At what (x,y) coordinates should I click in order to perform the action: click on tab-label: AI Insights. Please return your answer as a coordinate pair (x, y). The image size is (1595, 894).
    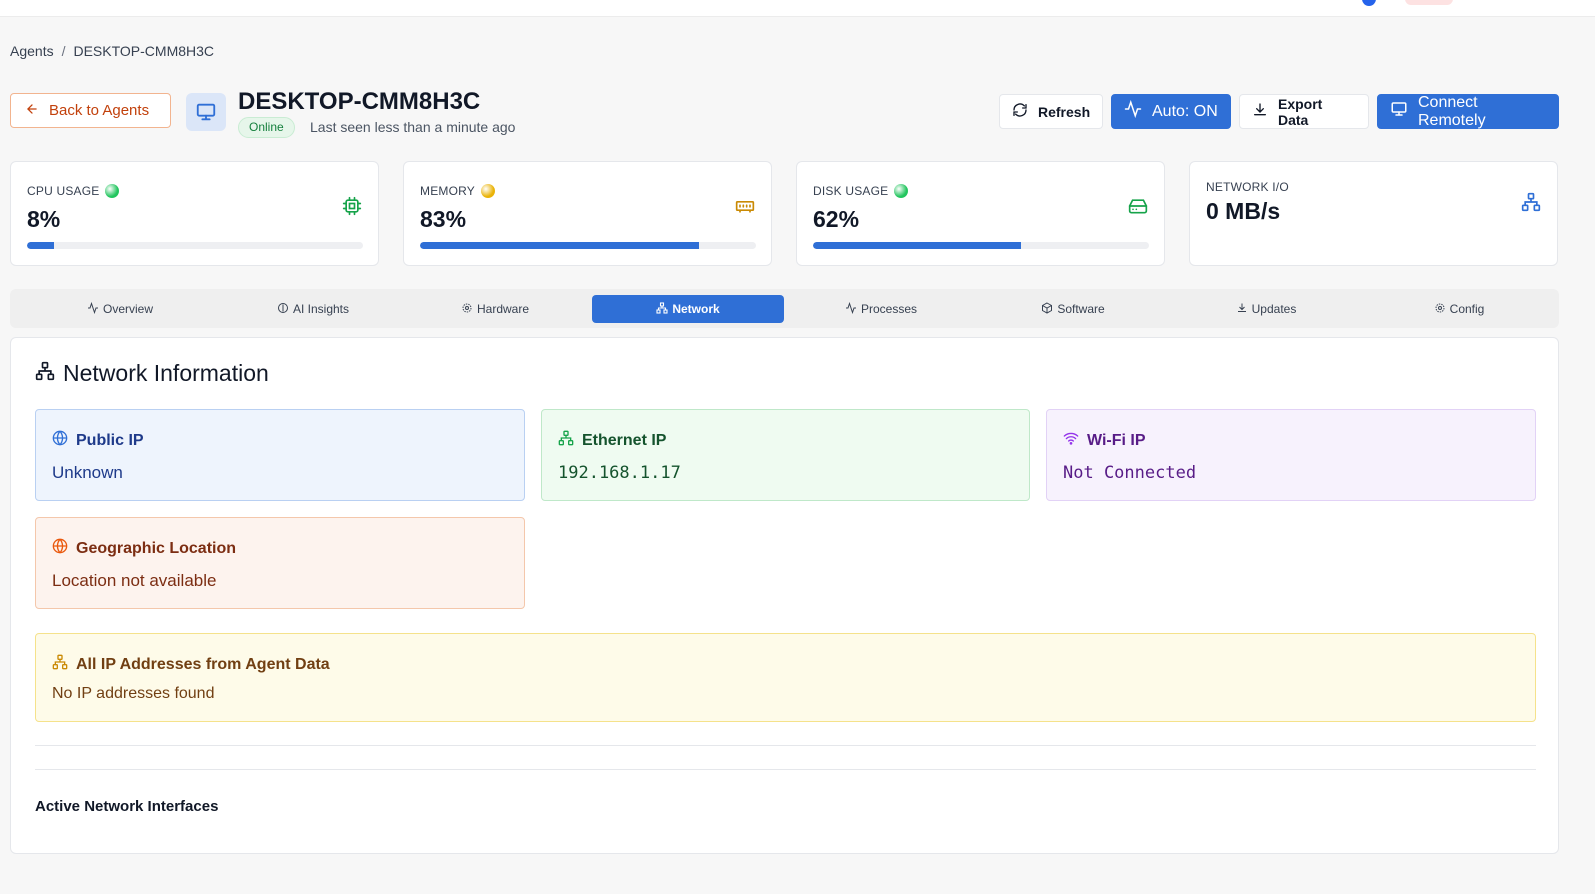
    Looking at the image, I should click on (321, 309).